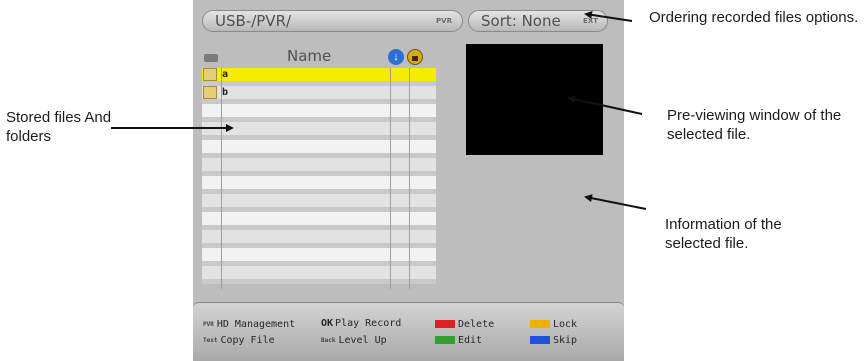  Describe the element at coordinates (615, 202) in the screenshot. I see `arrow-to-info` at that location.